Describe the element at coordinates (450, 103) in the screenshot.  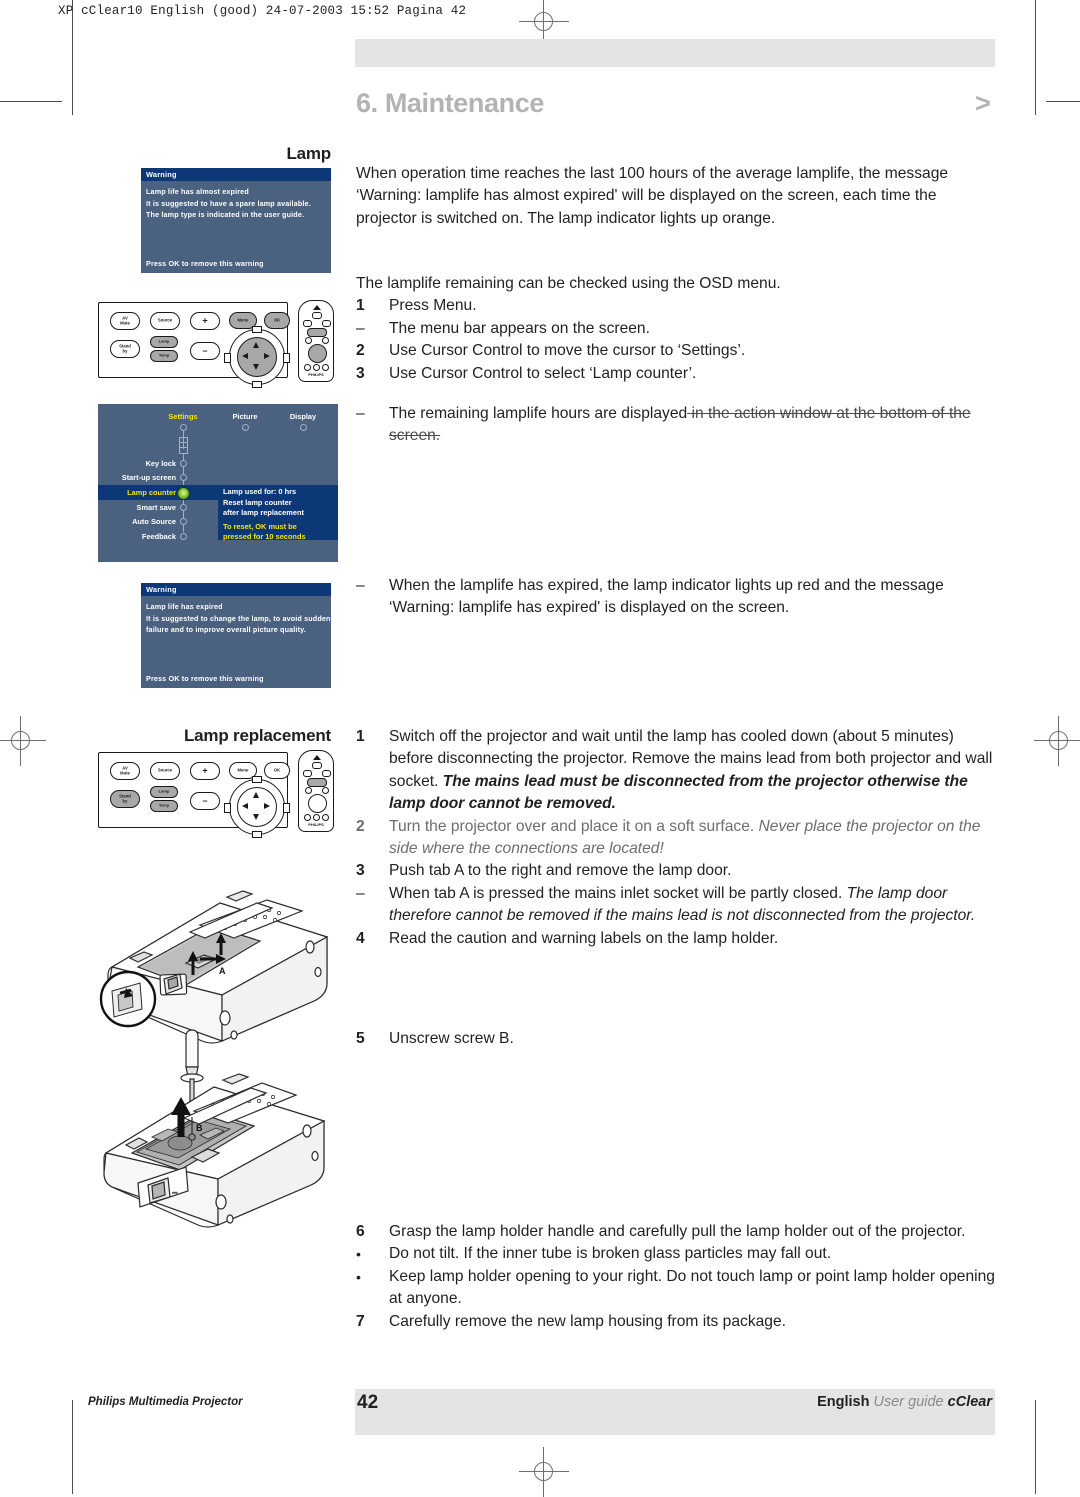
I see `page-title: 6. Maintenance` at that location.